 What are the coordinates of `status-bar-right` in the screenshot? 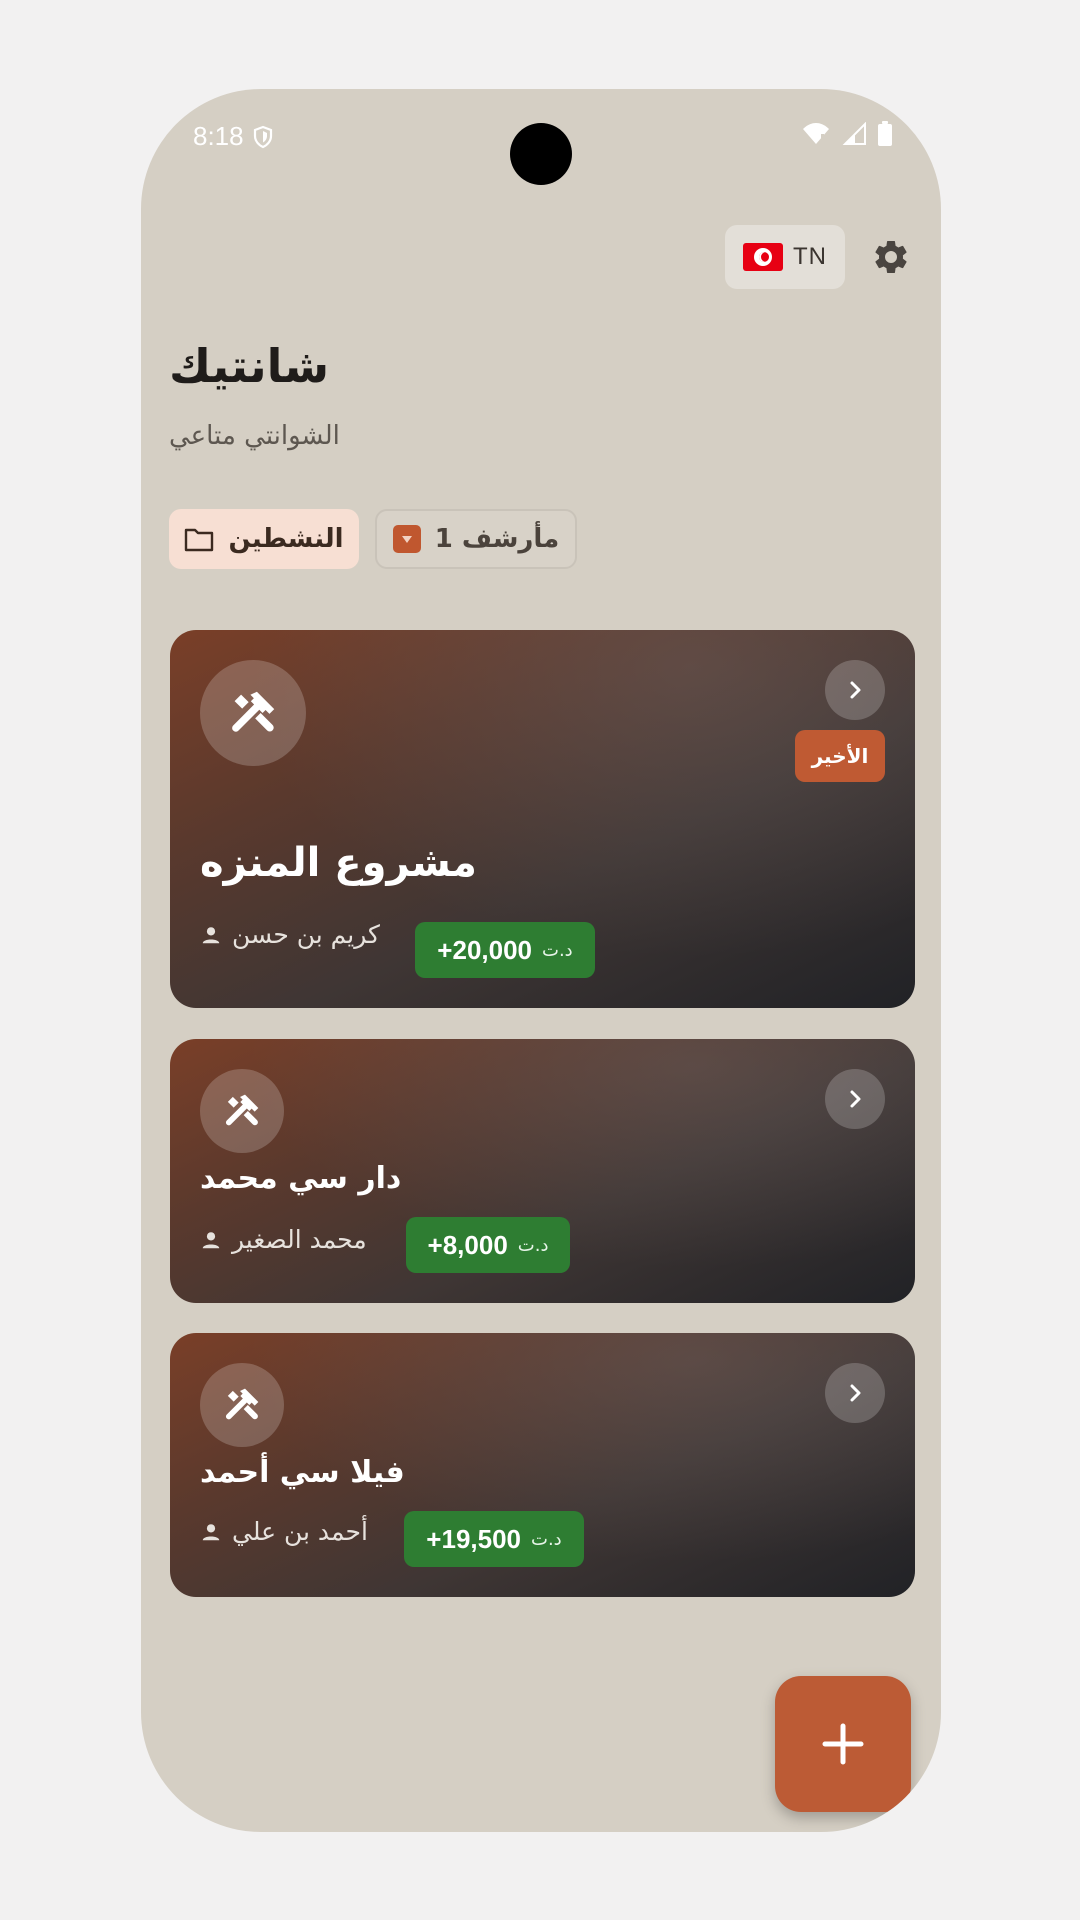 It's located at (847, 134).